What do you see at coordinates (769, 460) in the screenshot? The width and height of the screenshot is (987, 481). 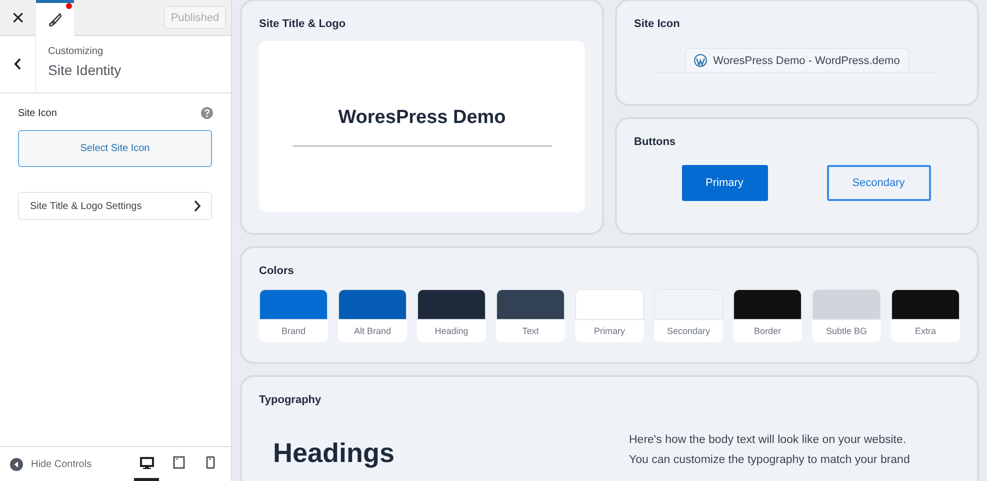 I see `body-text-sample: You can customize the typography to match your brand` at bounding box center [769, 460].